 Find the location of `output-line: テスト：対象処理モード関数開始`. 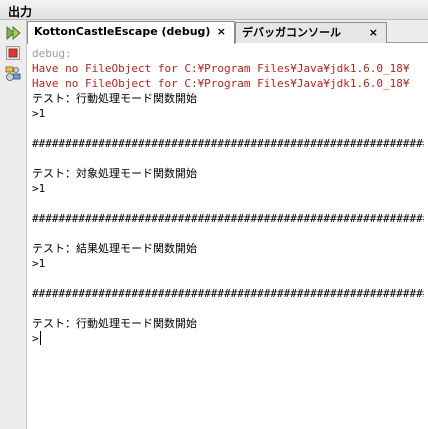

output-line: テスト：対象処理モード関数開始 is located at coordinates (114, 173).